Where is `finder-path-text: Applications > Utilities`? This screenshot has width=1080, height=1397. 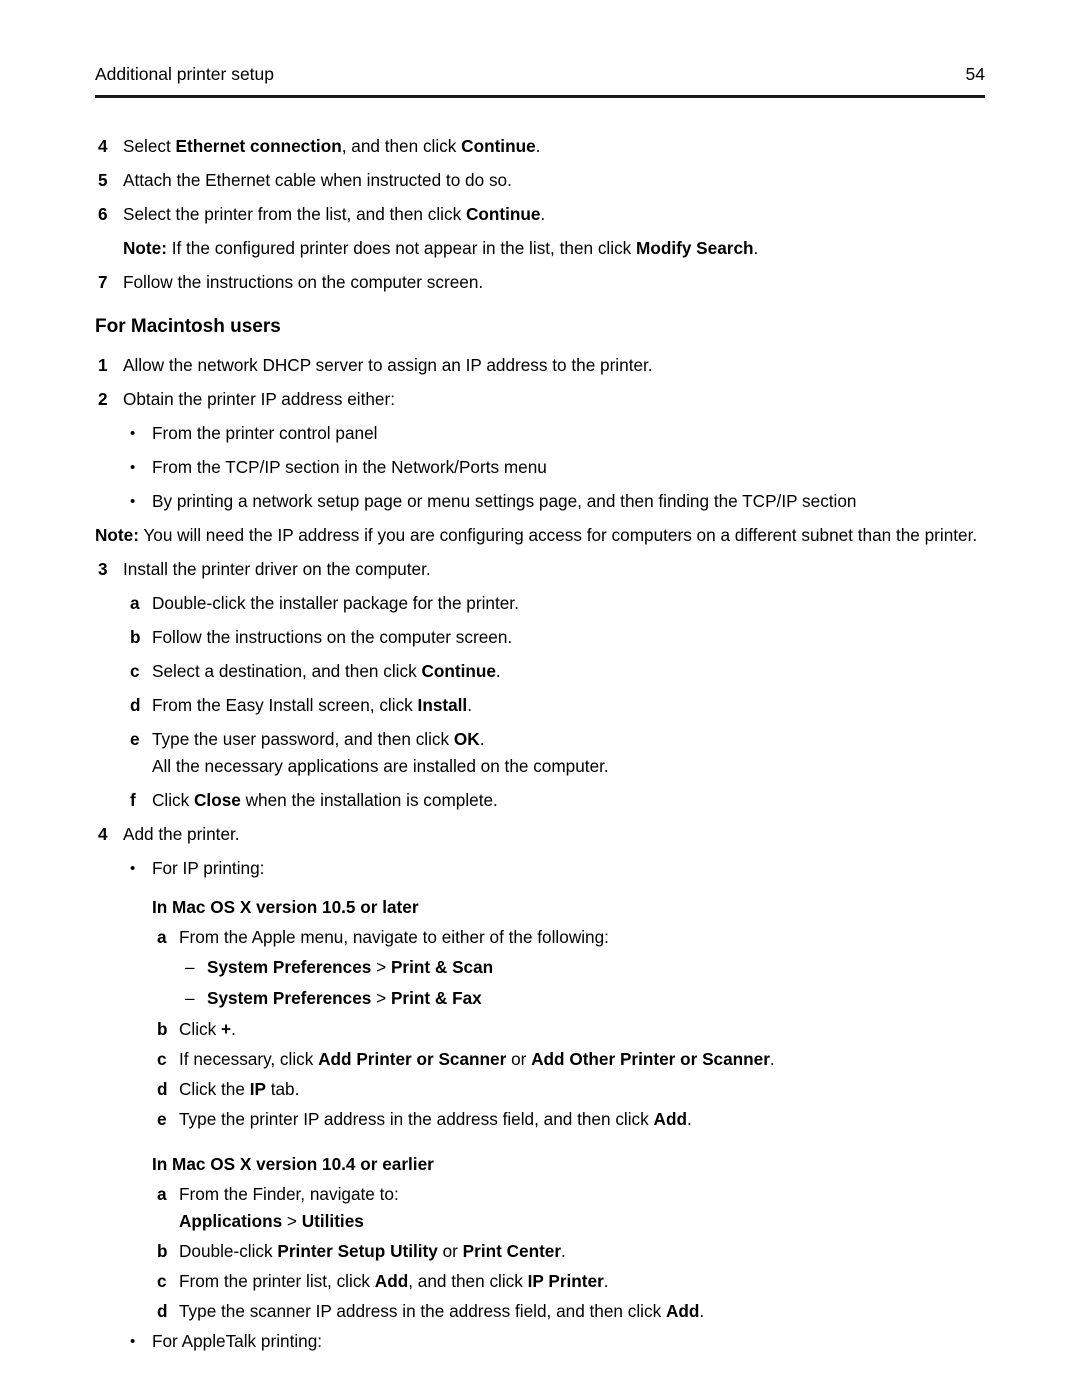 finder-path-text: Applications > Utilities is located at coordinates (271, 1221).